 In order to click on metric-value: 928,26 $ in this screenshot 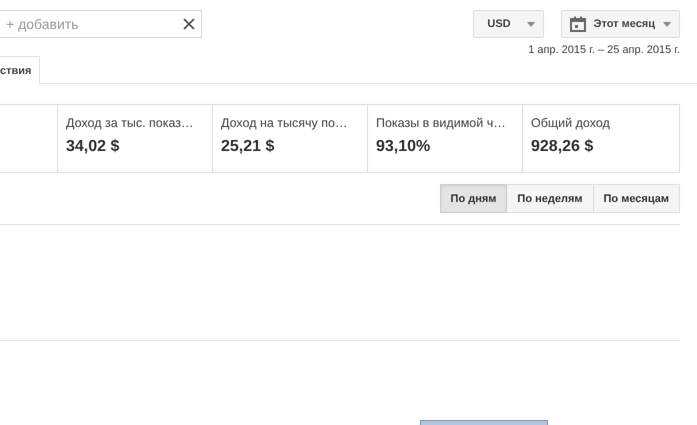, I will do `click(562, 147)`.